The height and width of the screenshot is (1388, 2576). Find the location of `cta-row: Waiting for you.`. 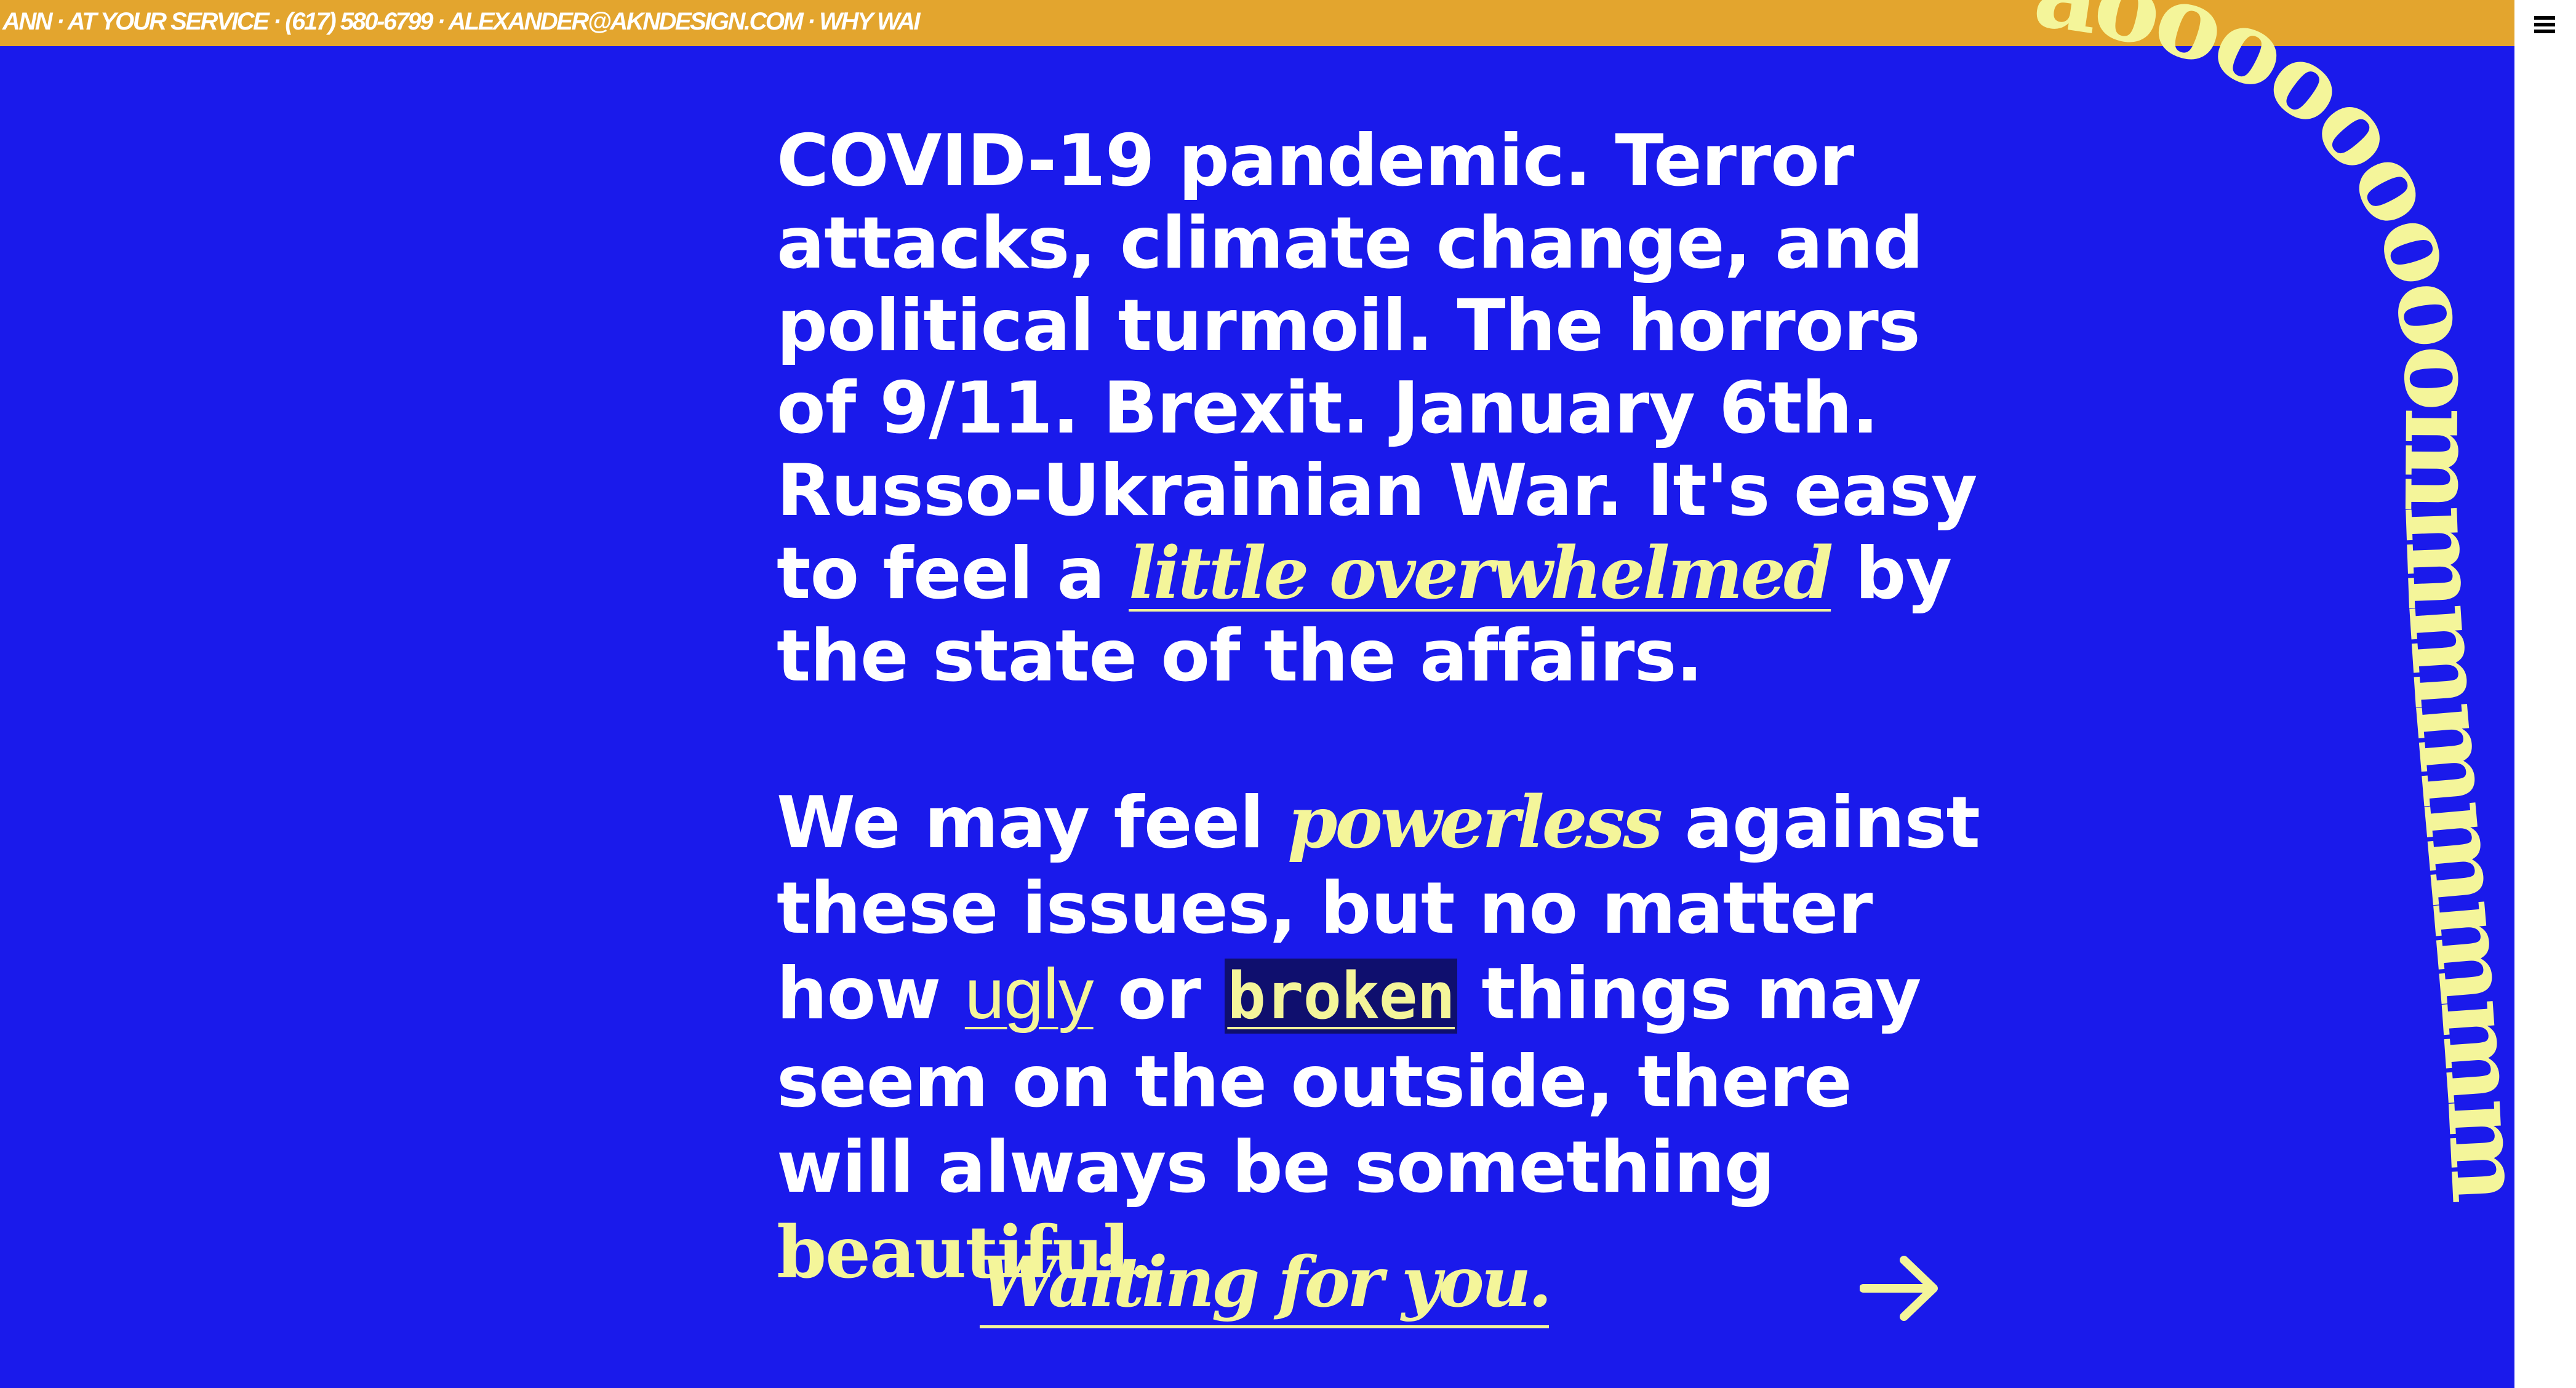

cta-row: Waiting for you. is located at coordinates (1361, 1292).